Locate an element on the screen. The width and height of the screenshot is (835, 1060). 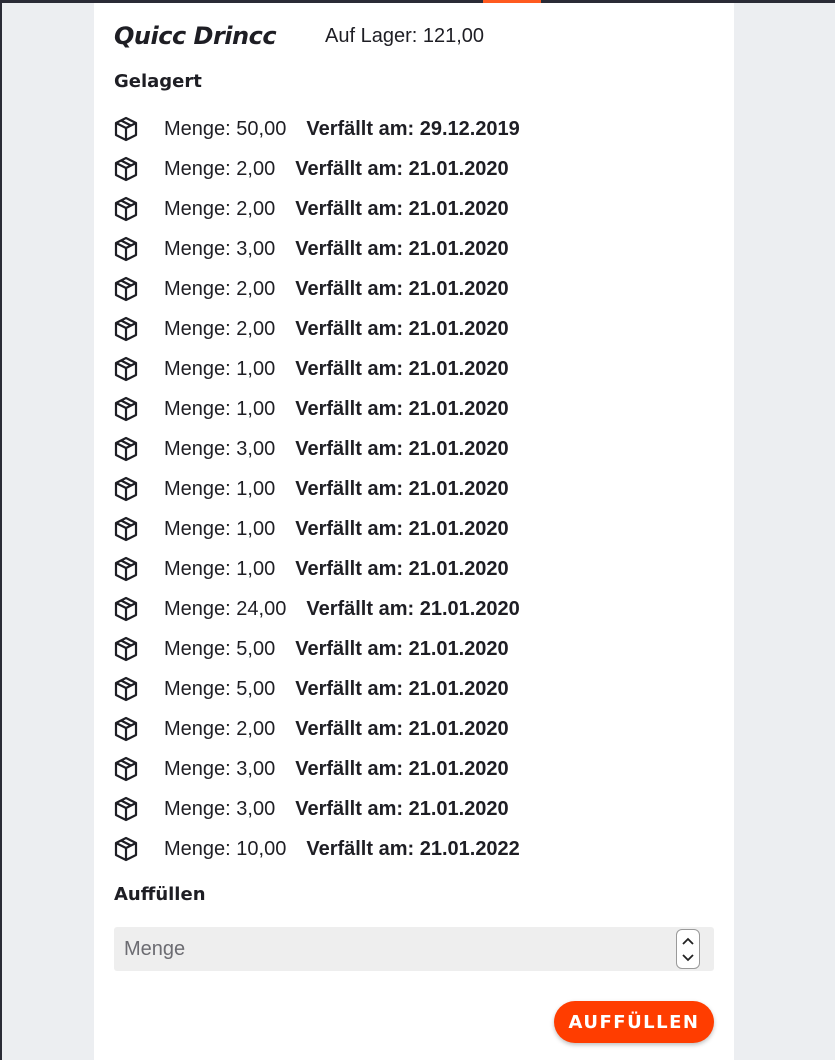
quantity-input is located at coordinates (395, 949).